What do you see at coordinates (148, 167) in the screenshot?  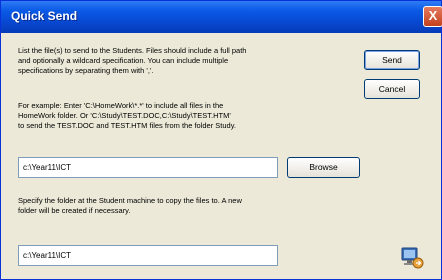 I see `files-input: c:\Year11\ICT` at bounding box center [148, 167].